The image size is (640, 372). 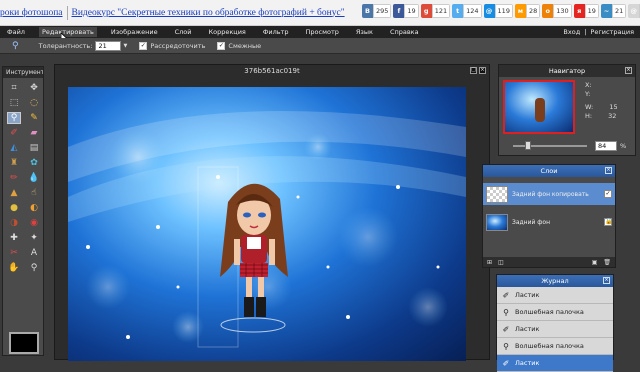 I want to click on layer-name: Задний фон, so click(x=531, y=222).